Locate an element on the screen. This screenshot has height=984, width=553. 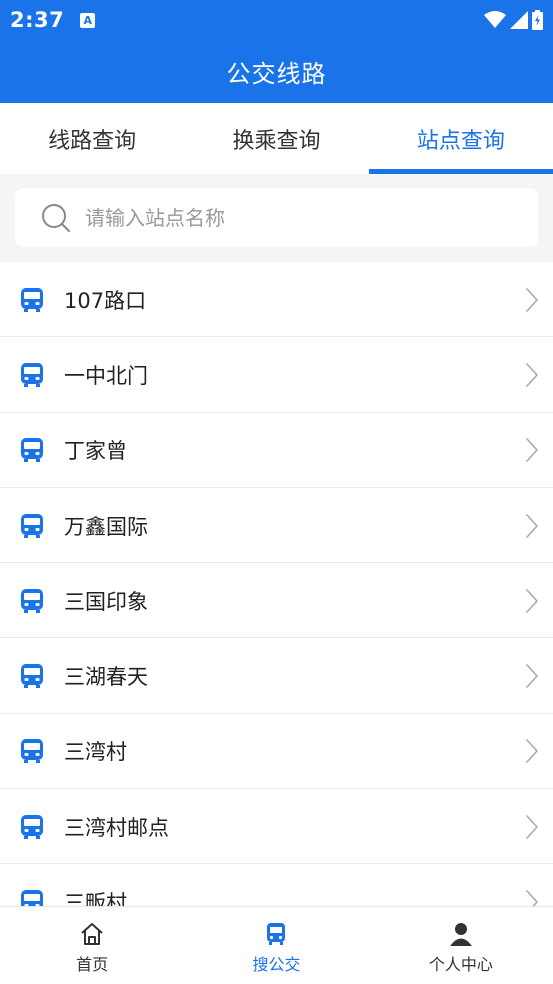
signal-icon is located at coordinates (519, 20).